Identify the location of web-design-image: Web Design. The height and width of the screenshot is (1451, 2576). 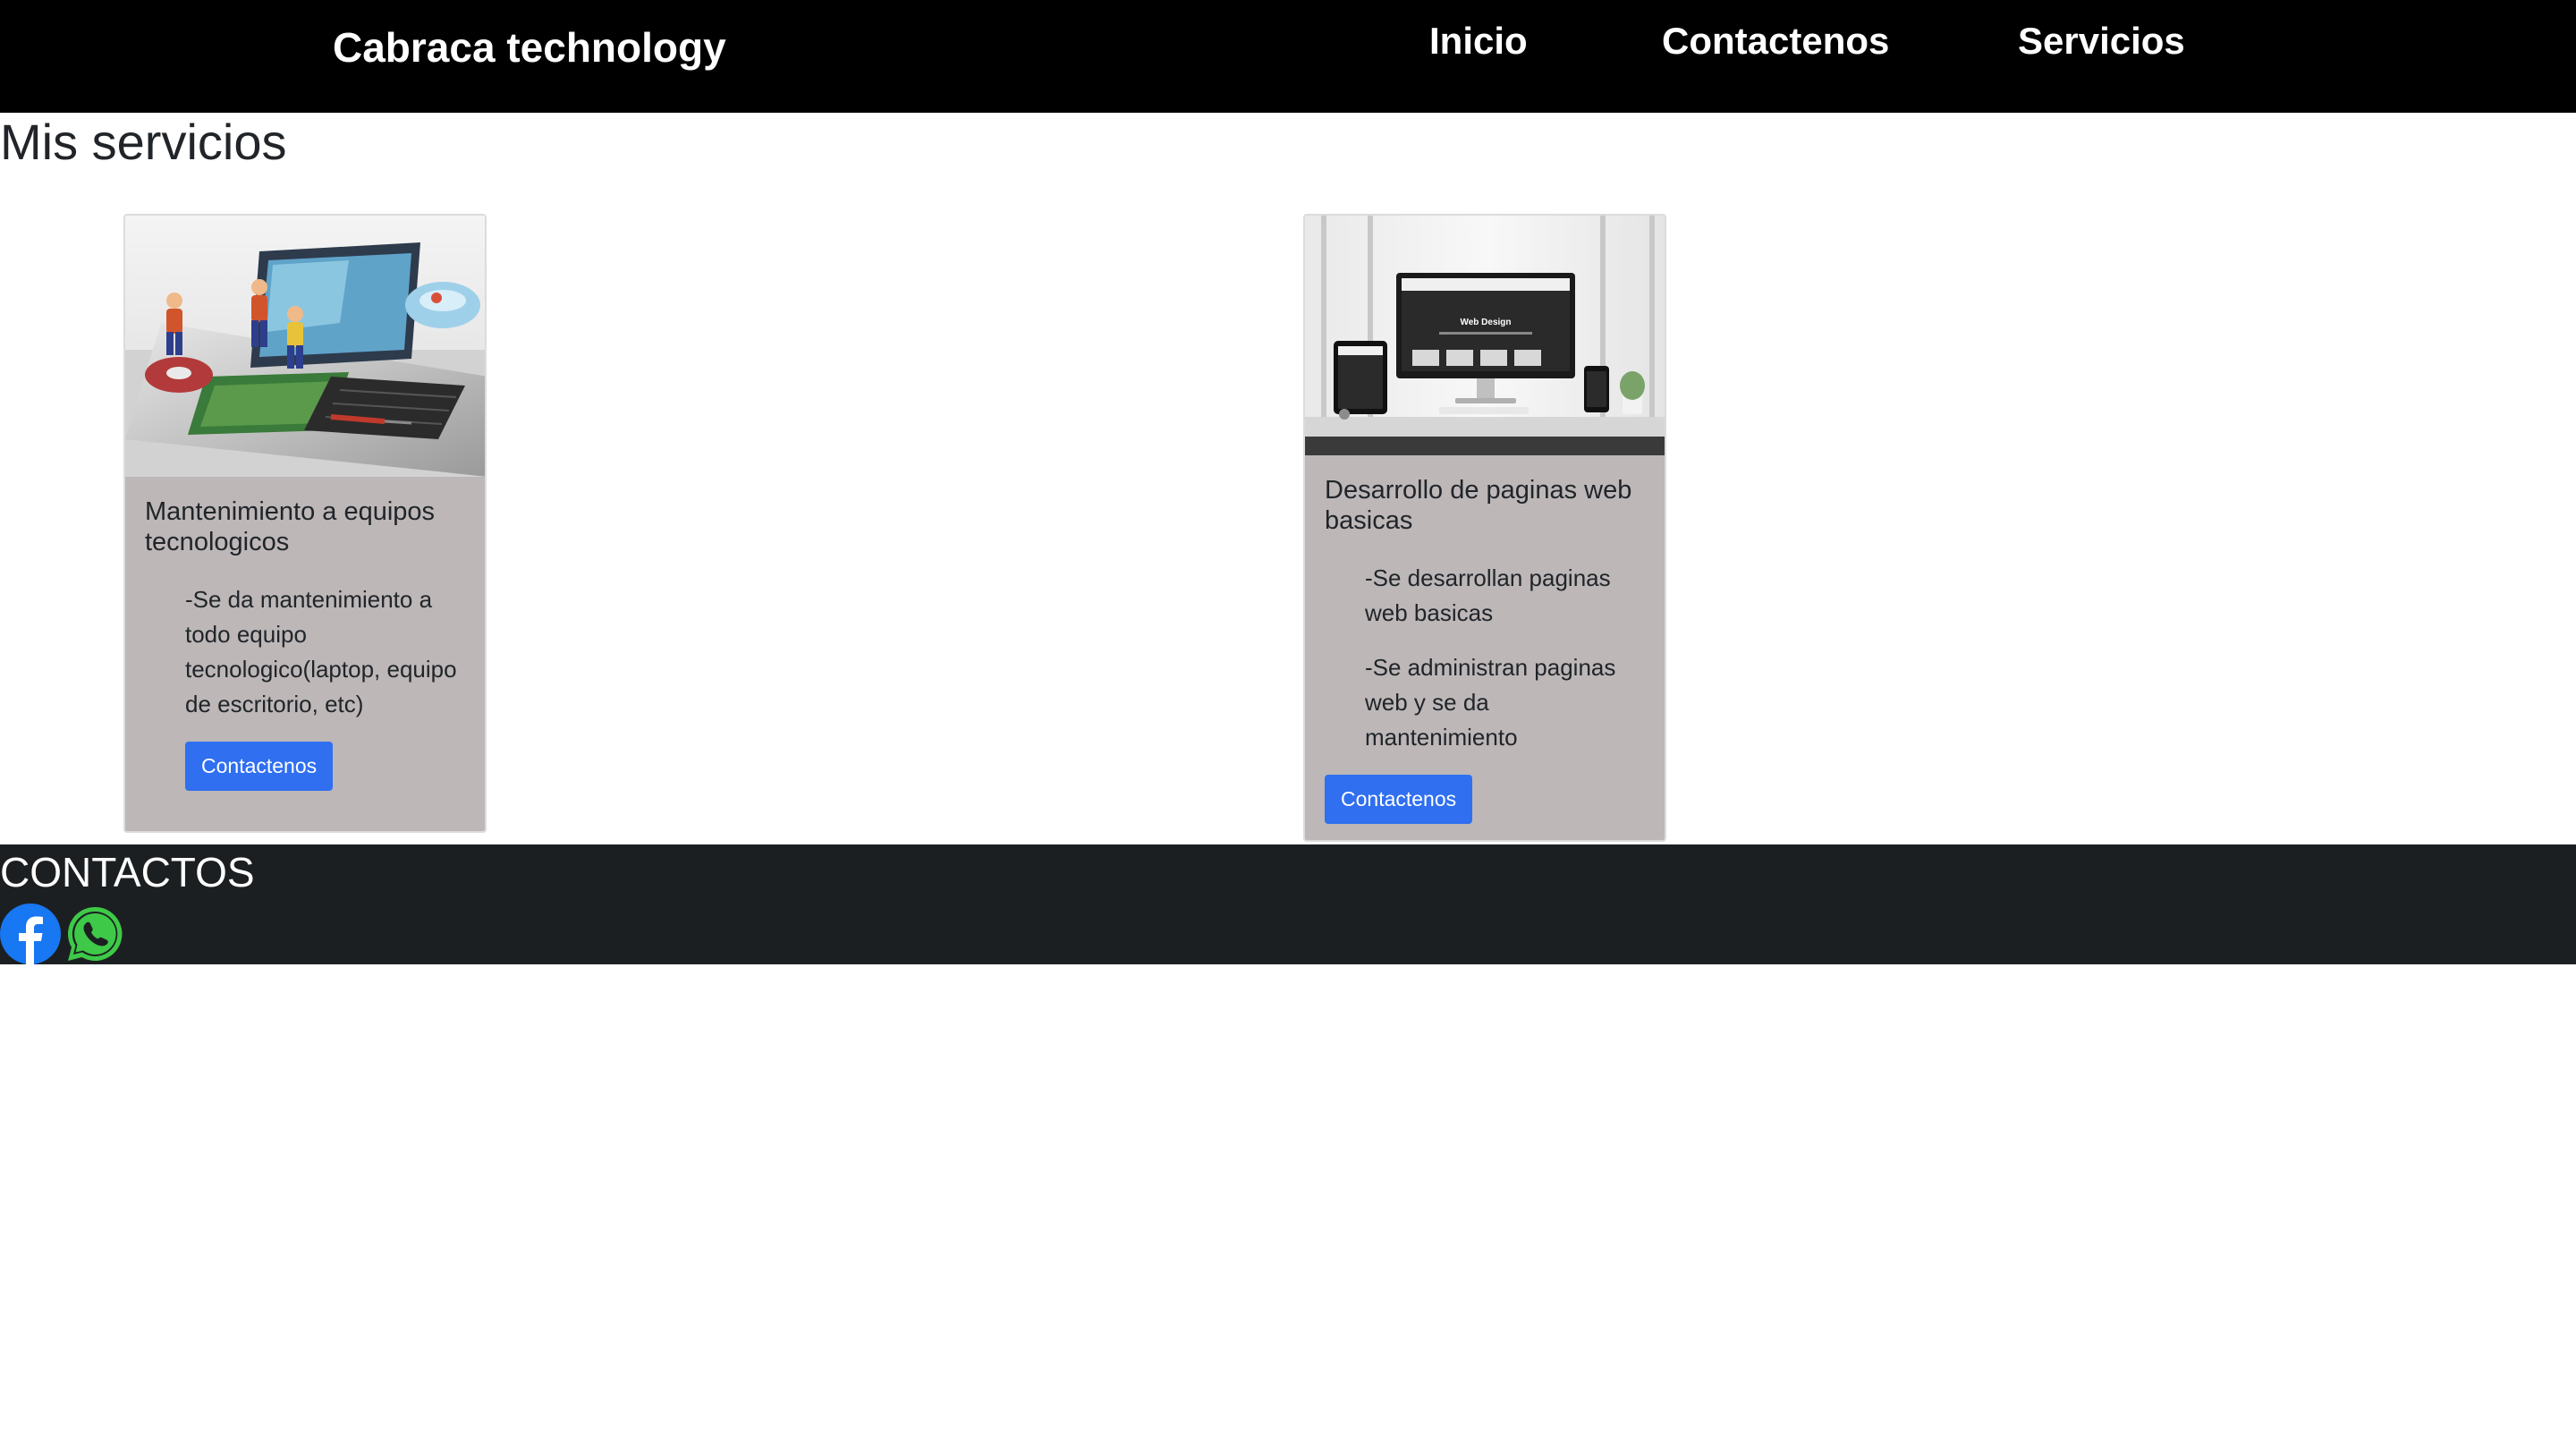
(1485, 335).